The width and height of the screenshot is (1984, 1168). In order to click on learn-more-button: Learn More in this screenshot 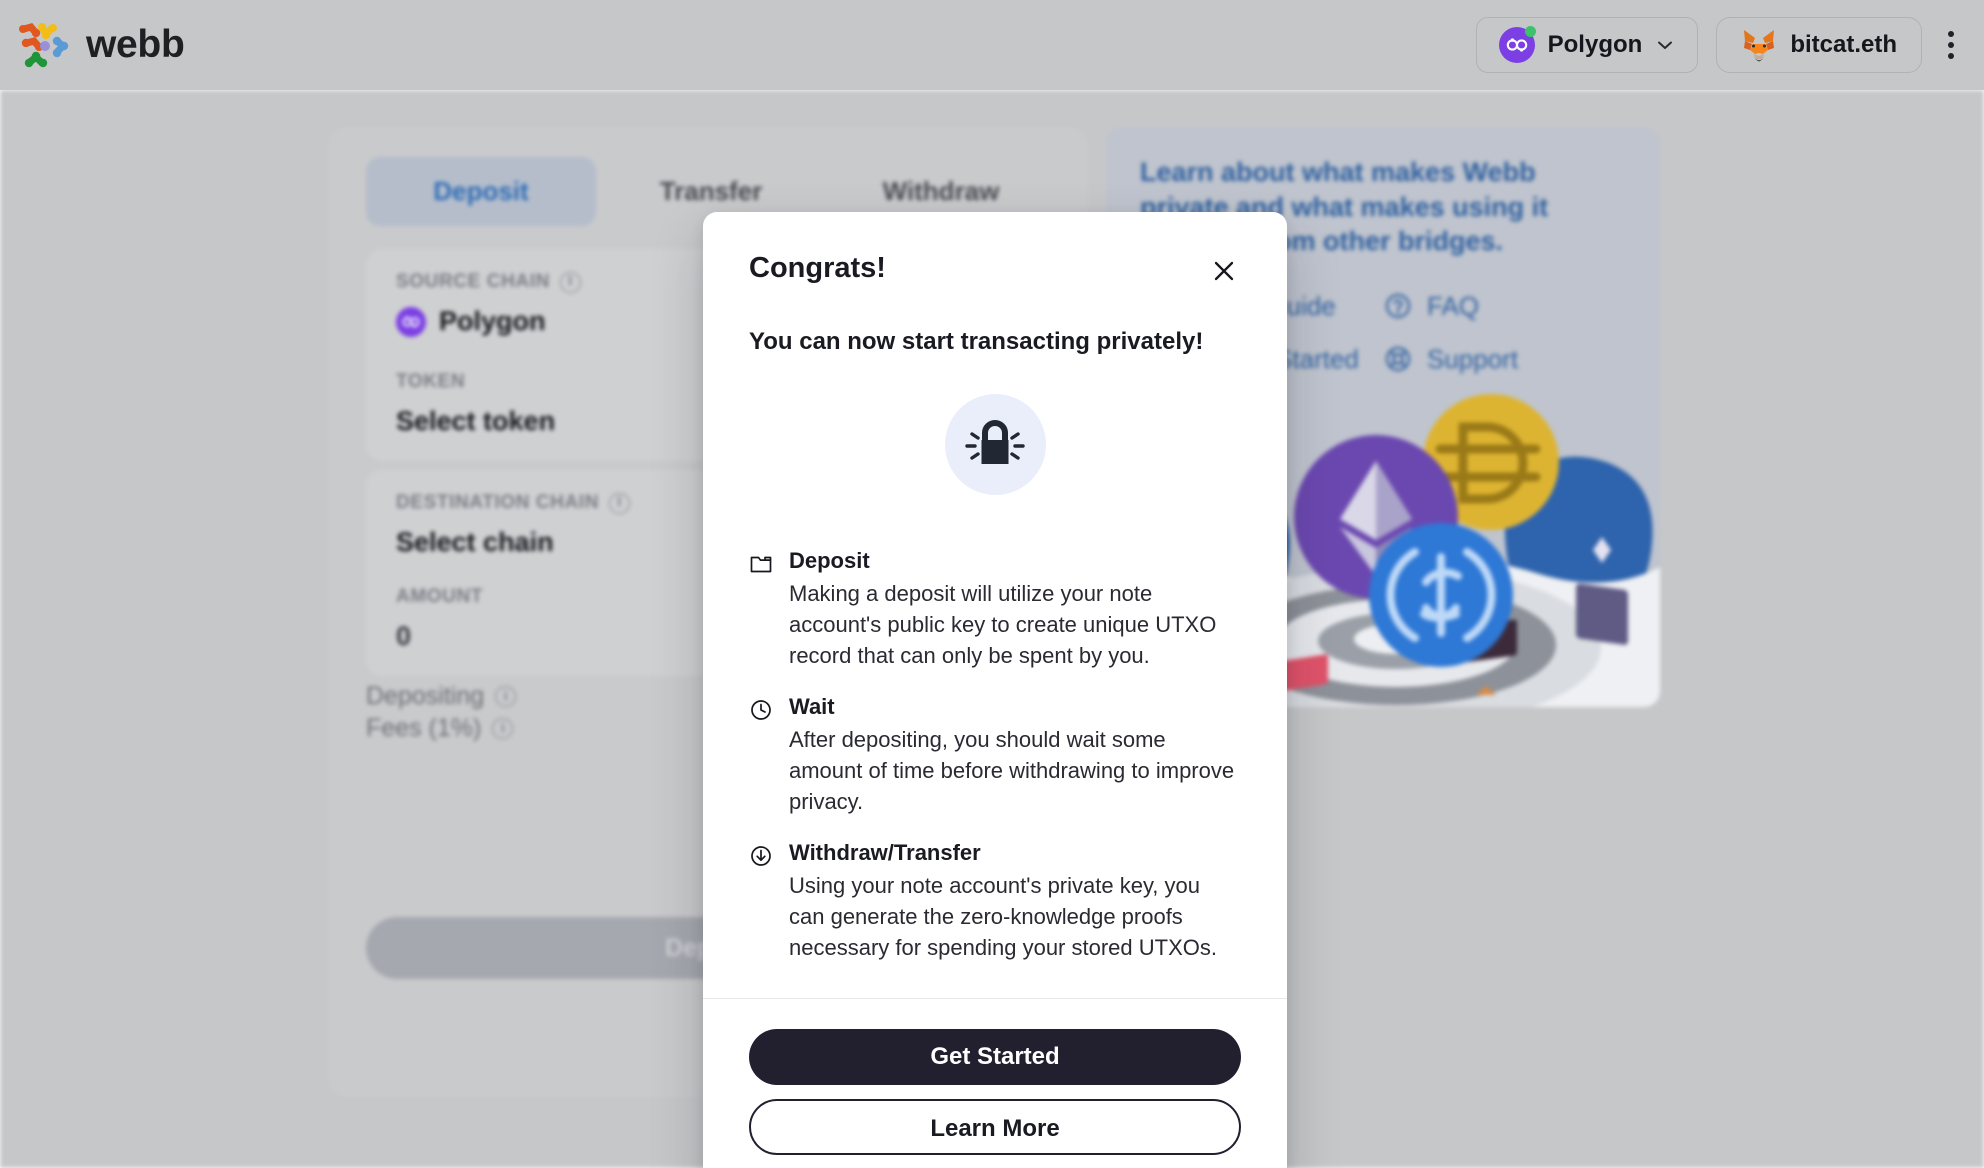, I will do `click(995, 1126)`.